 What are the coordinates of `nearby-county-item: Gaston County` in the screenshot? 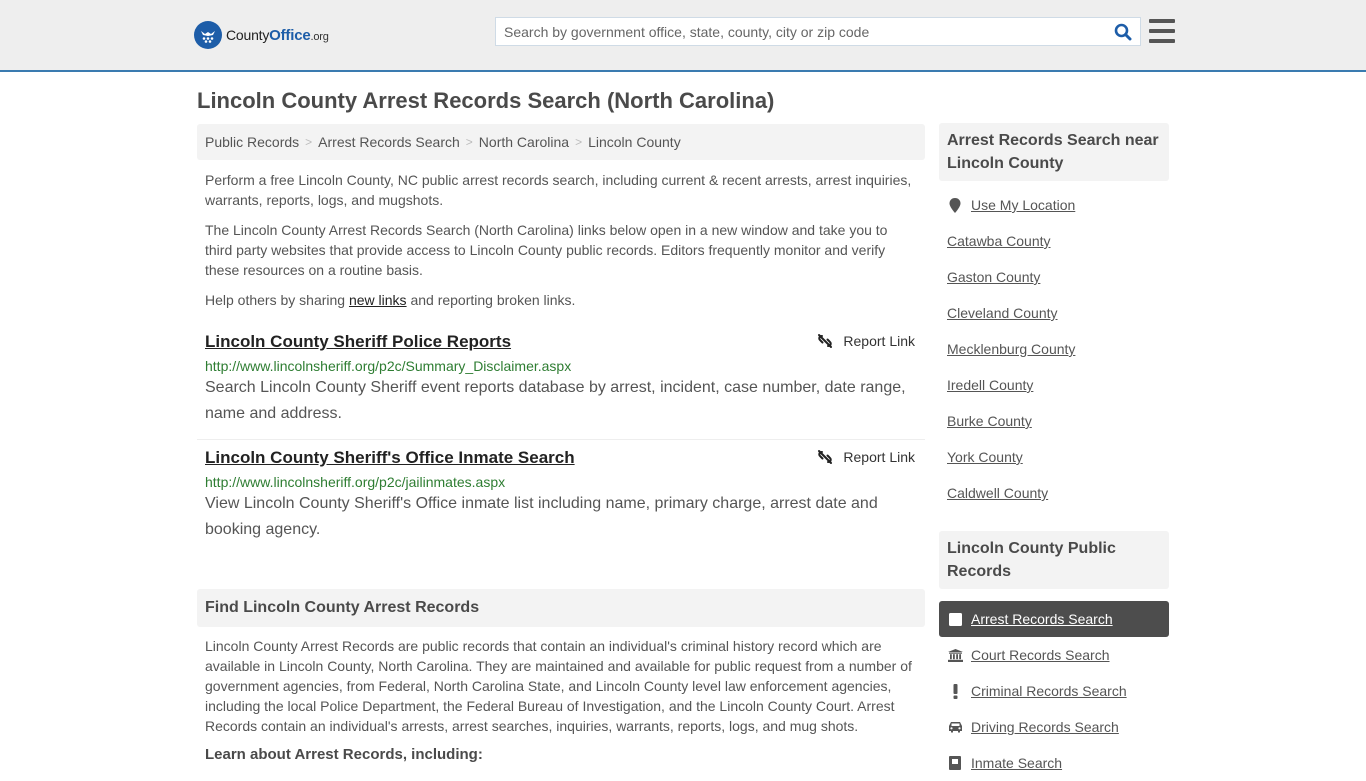 It's located at (1054, 277).